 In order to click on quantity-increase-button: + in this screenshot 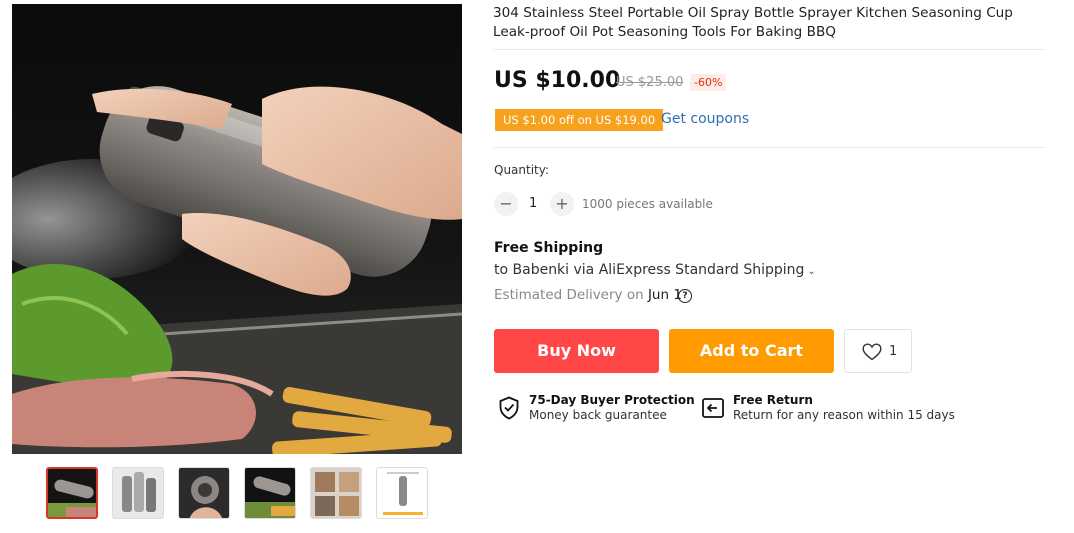, I will do `click(562, 204)`.